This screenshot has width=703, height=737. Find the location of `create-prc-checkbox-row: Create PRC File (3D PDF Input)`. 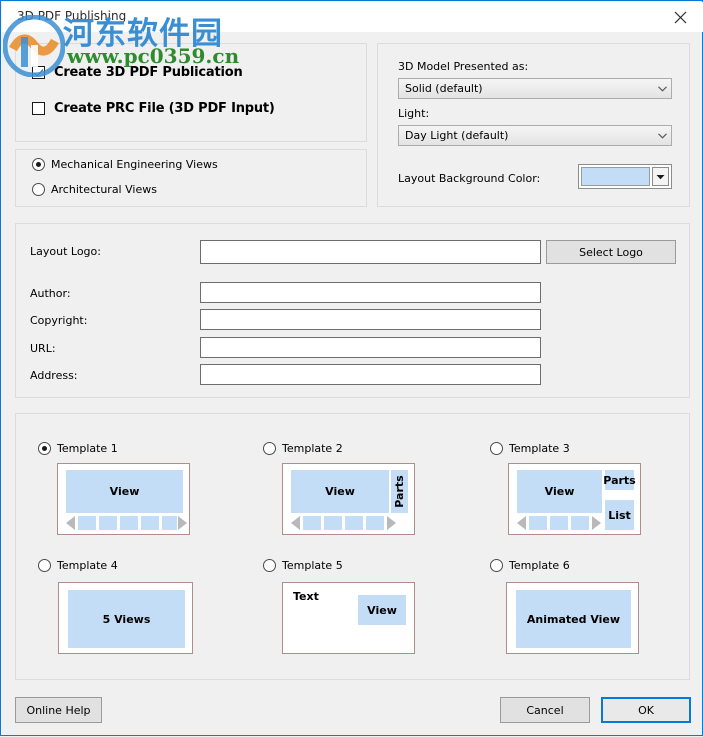

create-prc-checkbox-row: Create PRC File (3D PDF Input) is located at coordinates (153, 108).